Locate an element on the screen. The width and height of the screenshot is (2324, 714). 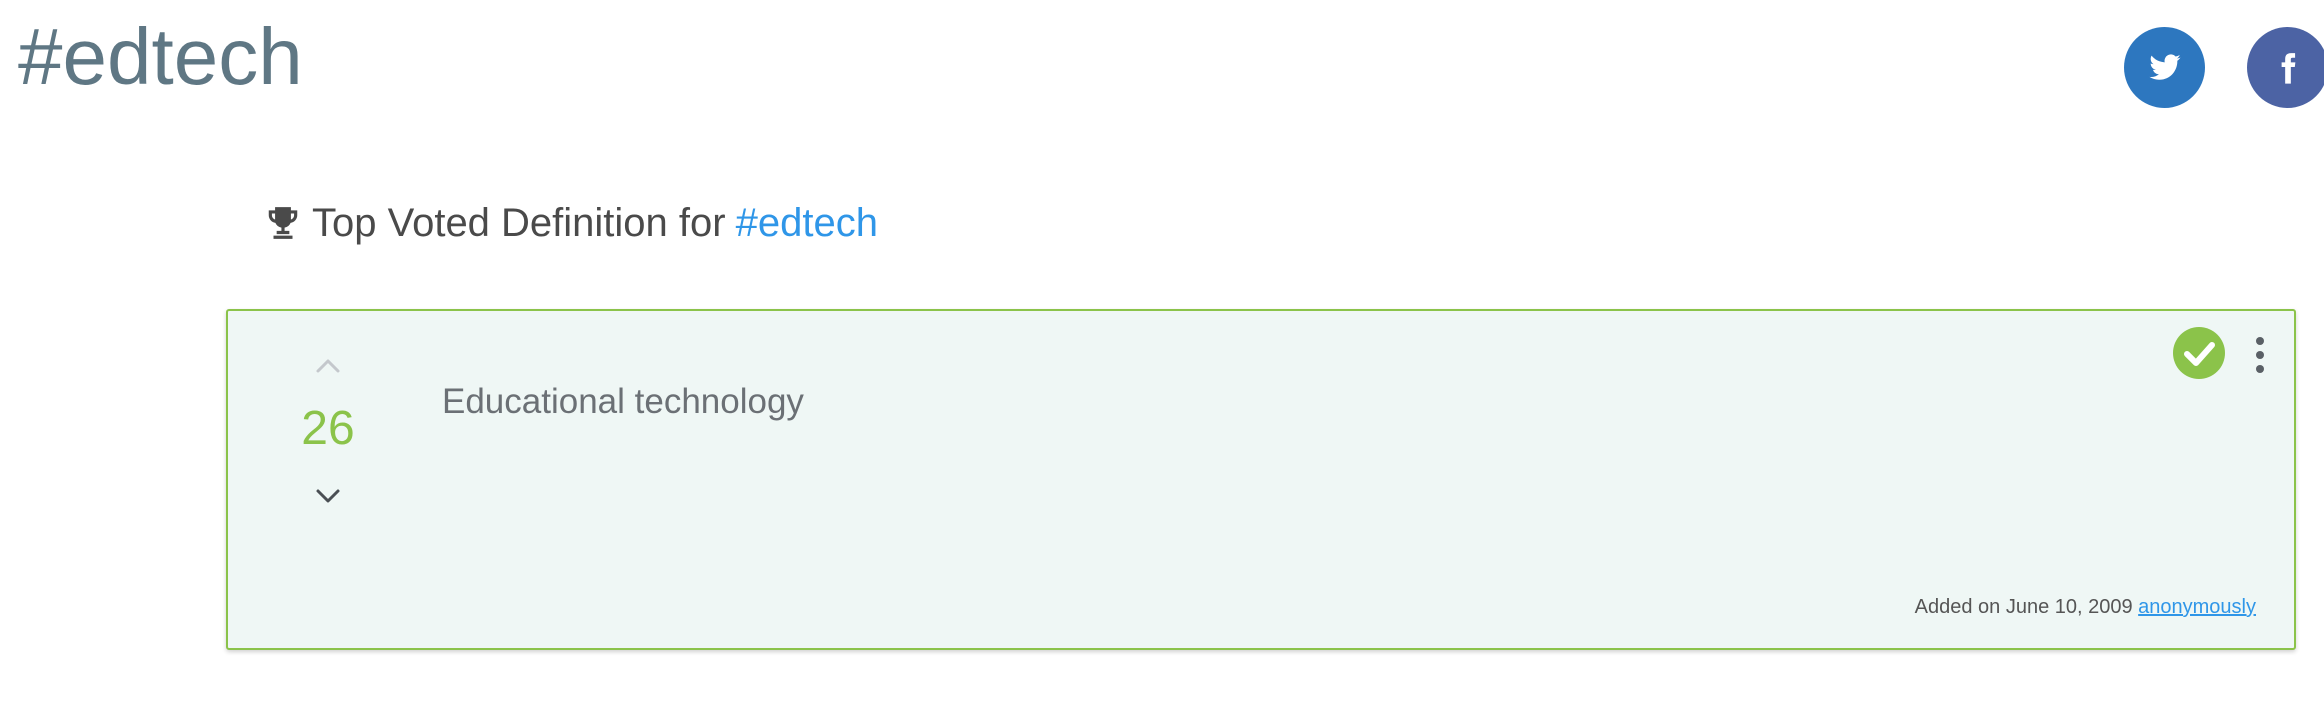
added-date: Added on June 10, 2009 is located at coordinates (2023, 607).